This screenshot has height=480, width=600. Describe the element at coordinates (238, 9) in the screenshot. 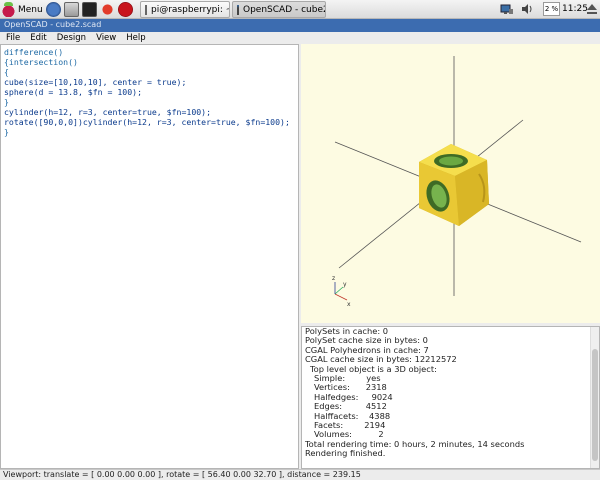

I see `openscad-window-icon` at that location.